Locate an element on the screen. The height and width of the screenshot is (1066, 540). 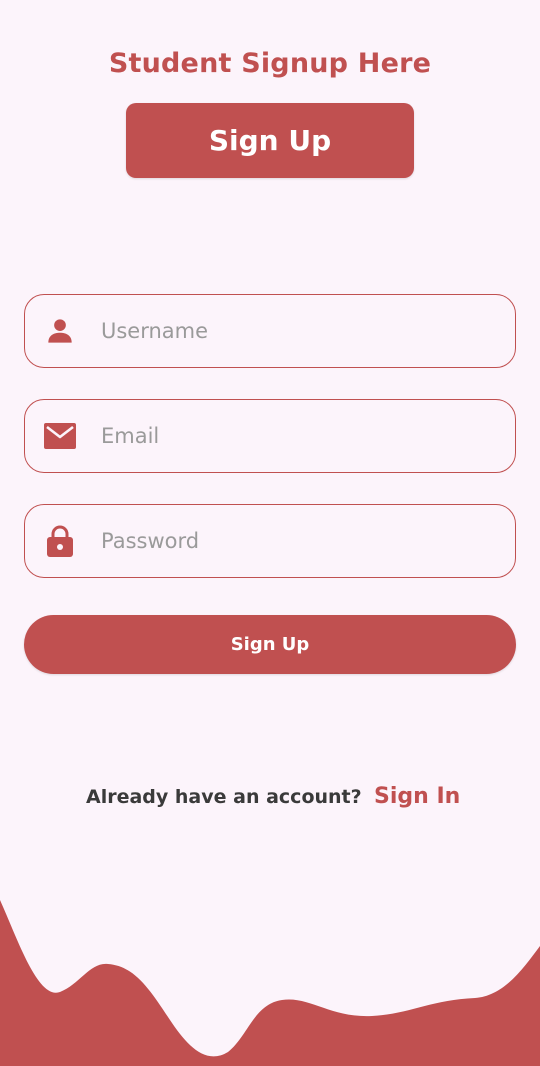
password-field is located at coordinates (270, 541).